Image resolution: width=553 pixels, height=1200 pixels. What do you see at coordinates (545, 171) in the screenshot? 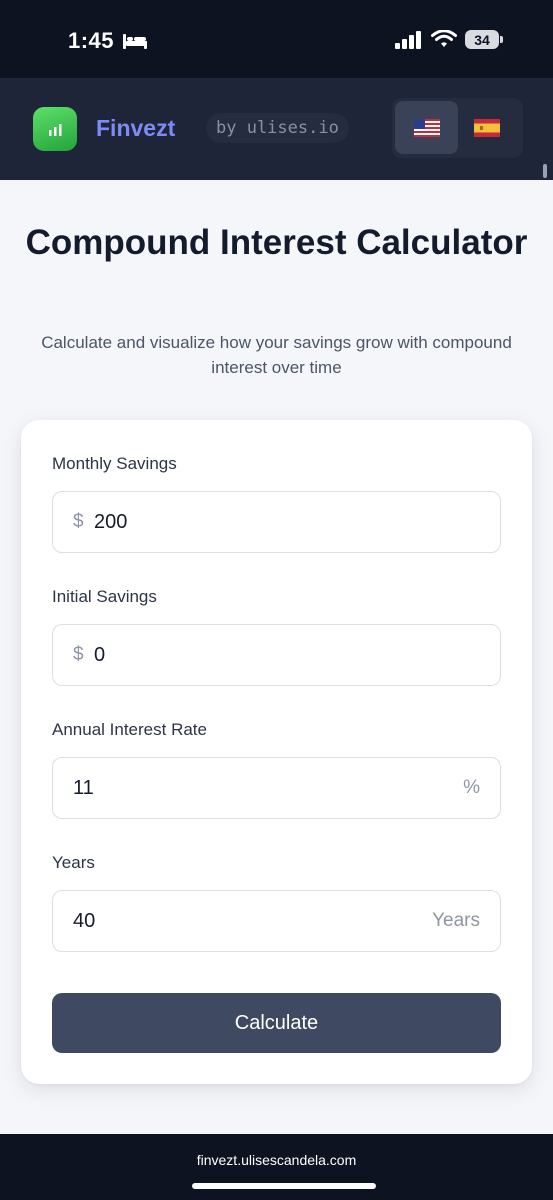
I see `scrollbar` at bounding box center [545, 171].